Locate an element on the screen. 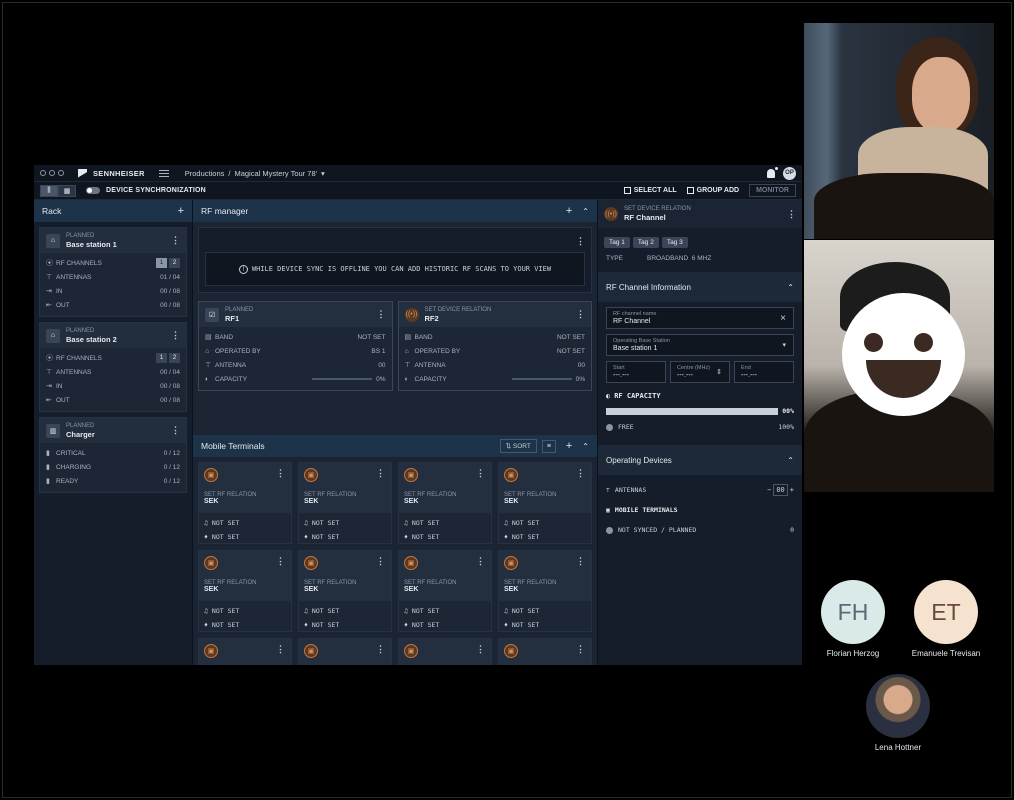 The width and height of the screenshot is (1014, 800). participant-tile-et: ET Emanuele Trevisan is located at coordinates (946, 619).